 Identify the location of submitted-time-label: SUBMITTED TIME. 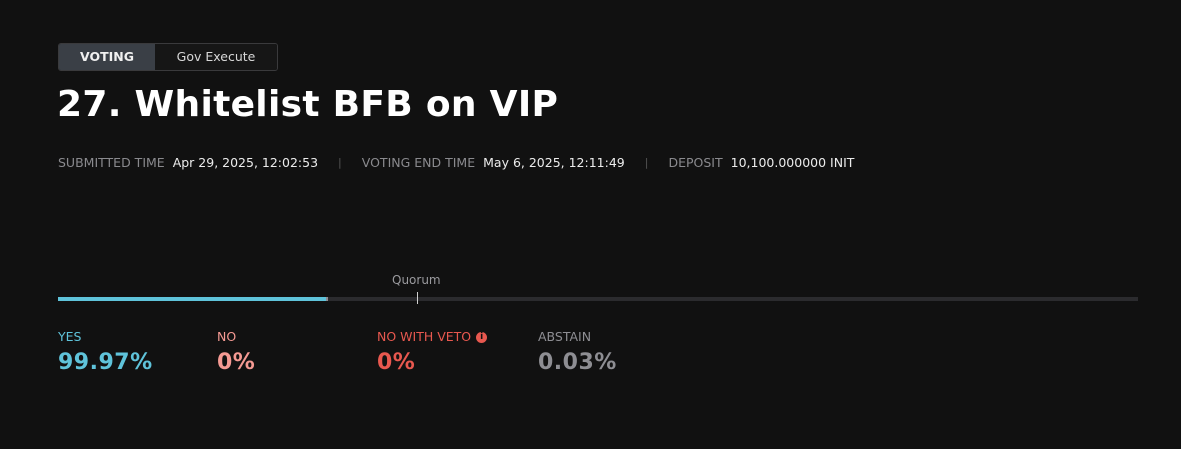
(111, 162).